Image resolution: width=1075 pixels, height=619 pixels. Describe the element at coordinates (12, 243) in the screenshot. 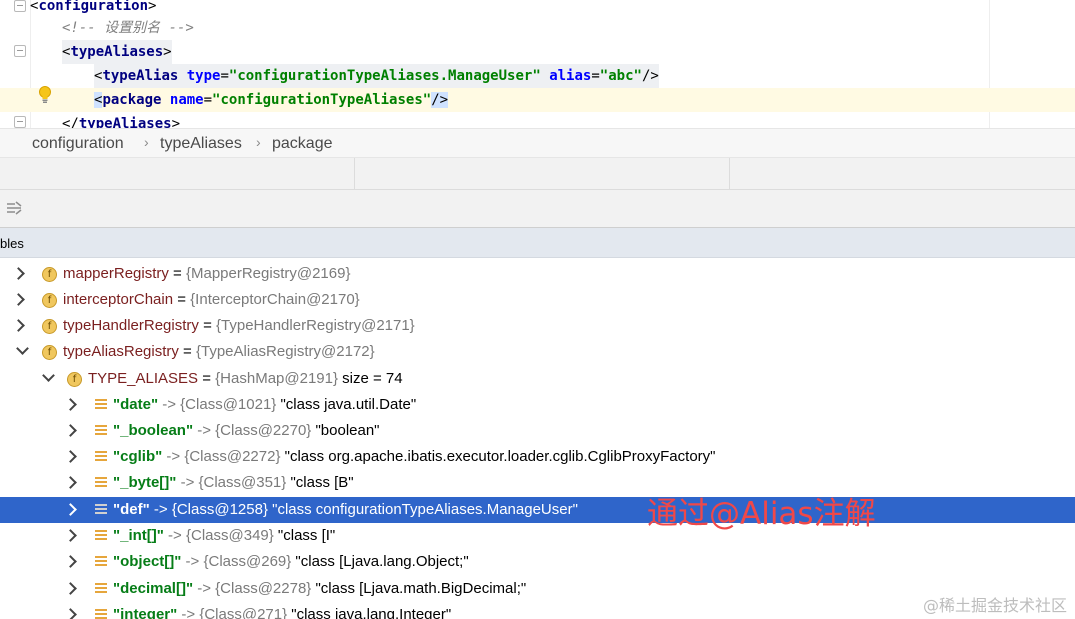

I see `variables-title: bles` at that location.